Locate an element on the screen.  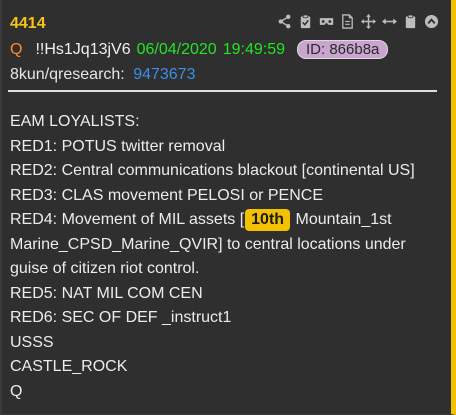
expand-horizontal-icon is located at coordinates (389, 21).